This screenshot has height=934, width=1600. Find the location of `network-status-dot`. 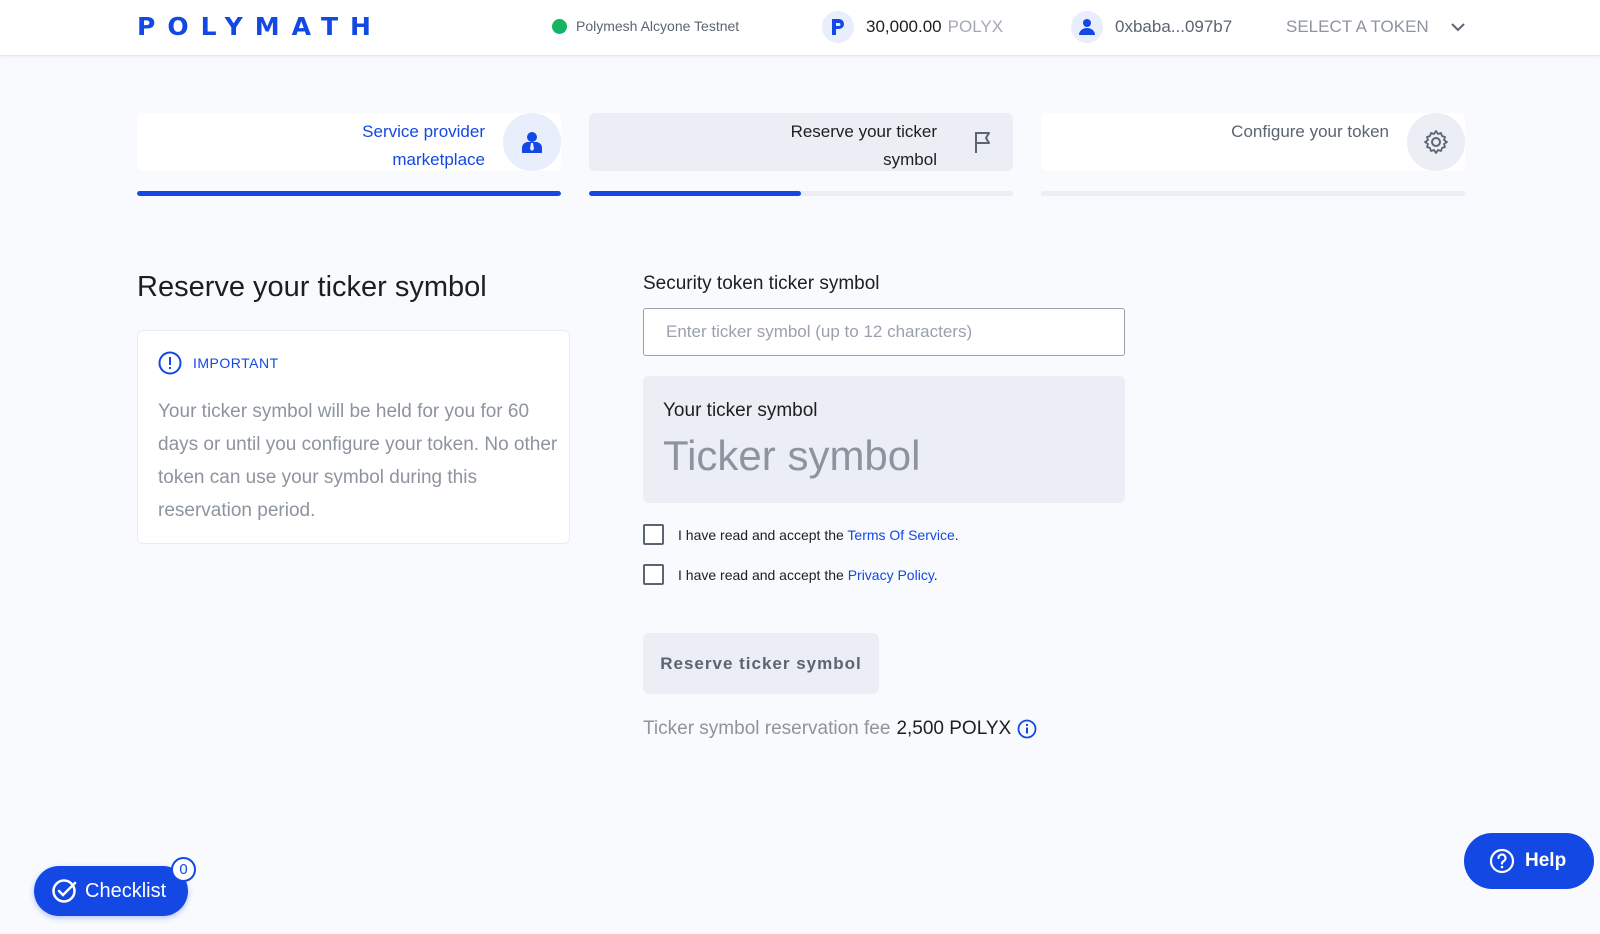

network-status-dot is located at coordinates (559, 26).